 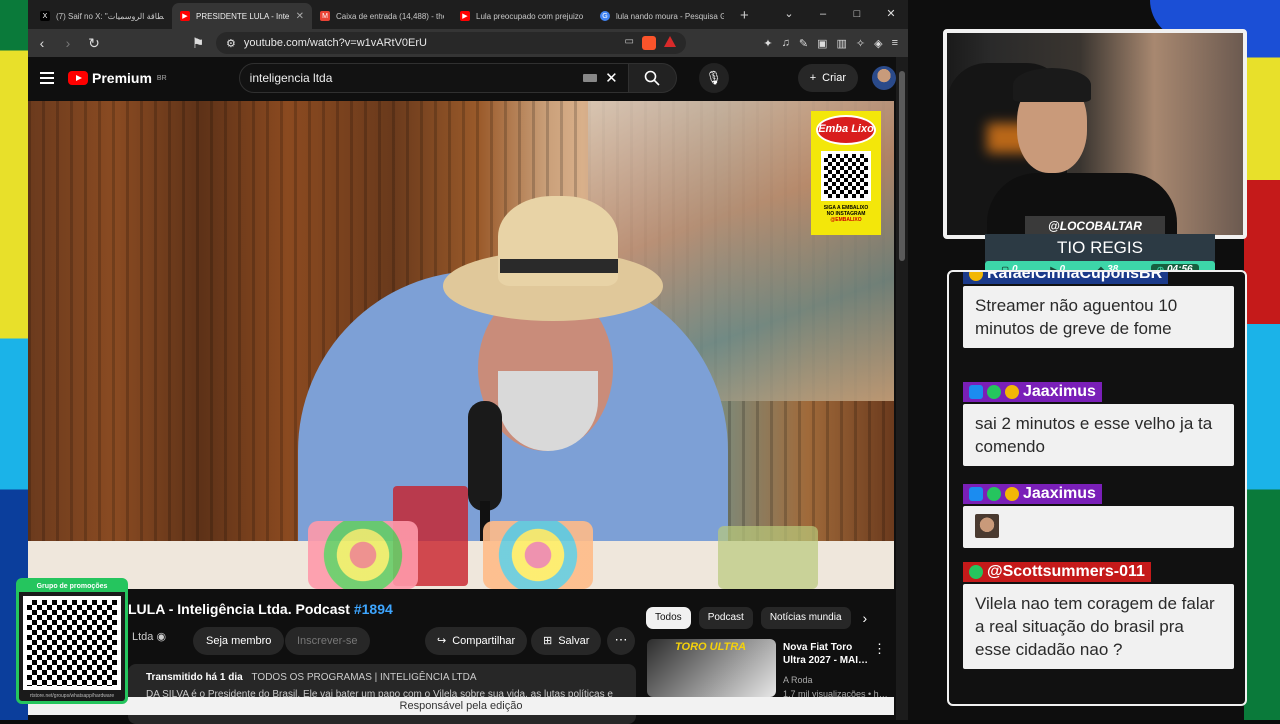 I want to click on share-button: ↪ Compartilhar, so click(x=476, y=641).